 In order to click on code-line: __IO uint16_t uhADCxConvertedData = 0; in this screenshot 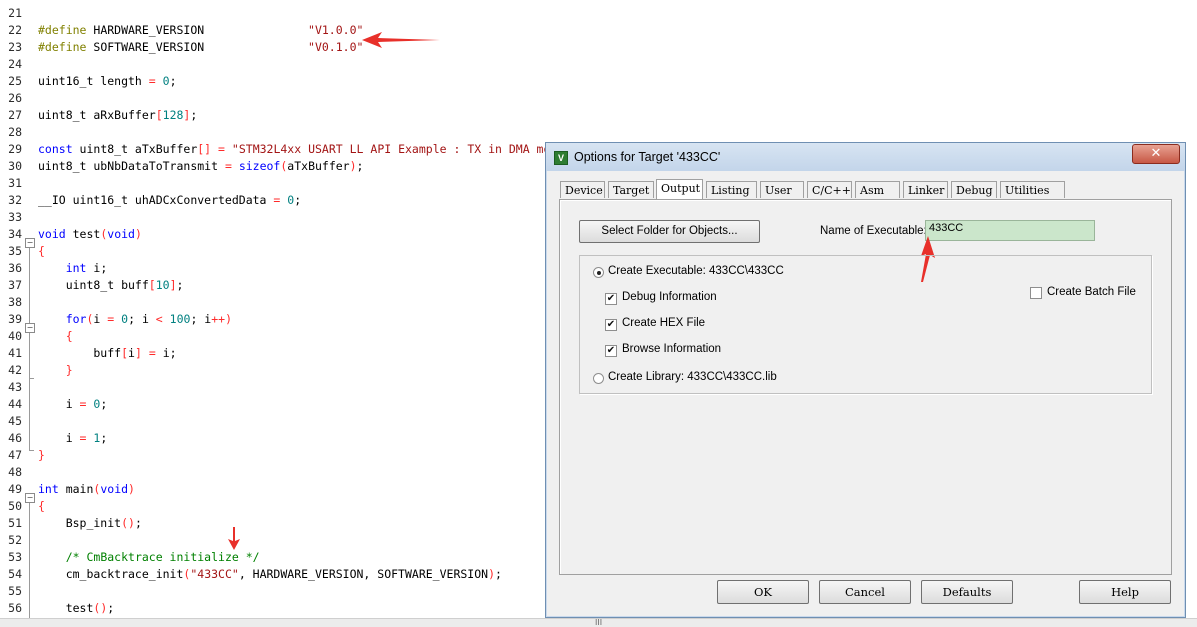, I will do `click(169, 200)`.